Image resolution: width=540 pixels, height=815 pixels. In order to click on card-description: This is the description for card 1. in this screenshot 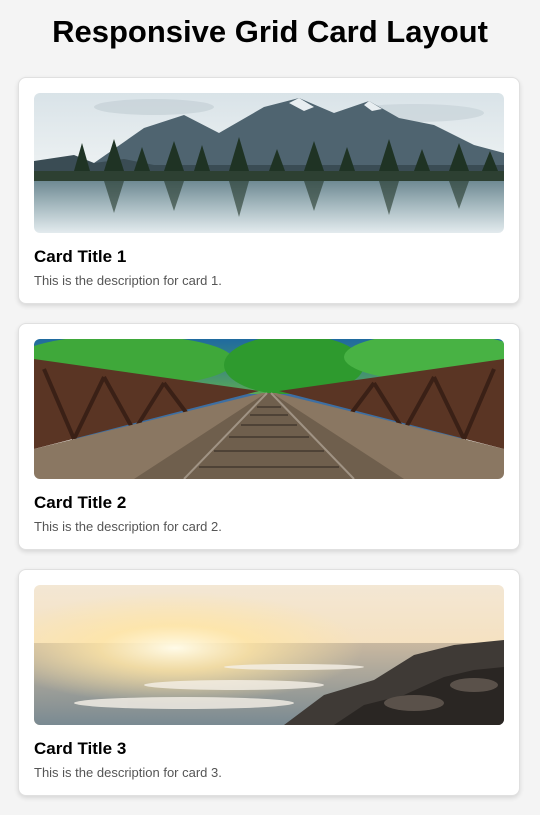, I will do `click(128, 280)`.